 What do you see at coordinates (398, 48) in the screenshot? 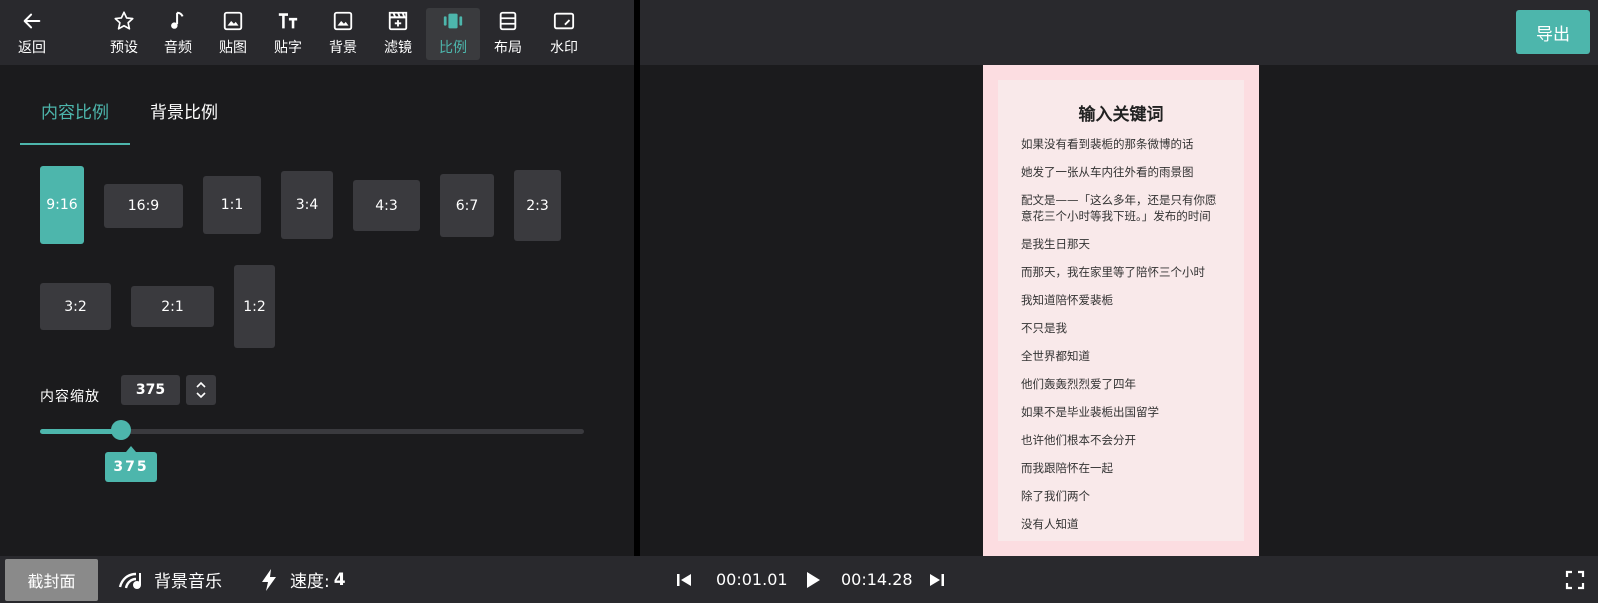
I see `filter-label: 滤镜` at bounding box center [398, 48].